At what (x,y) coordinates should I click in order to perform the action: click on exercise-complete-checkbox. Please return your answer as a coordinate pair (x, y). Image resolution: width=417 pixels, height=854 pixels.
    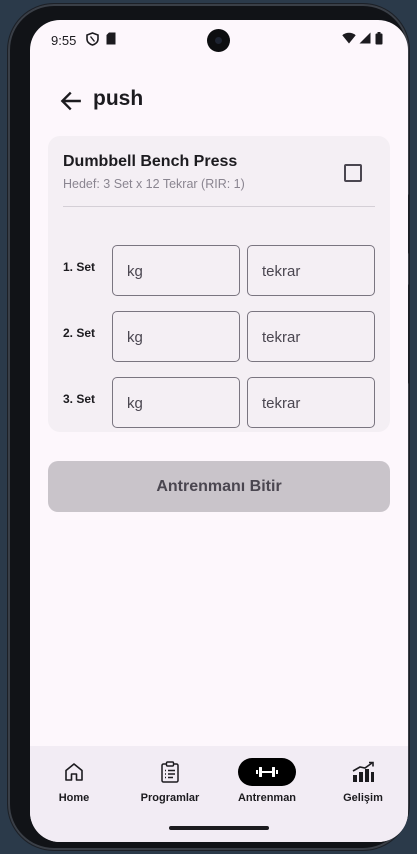
    Looking at the image, I should click on (353, 173).